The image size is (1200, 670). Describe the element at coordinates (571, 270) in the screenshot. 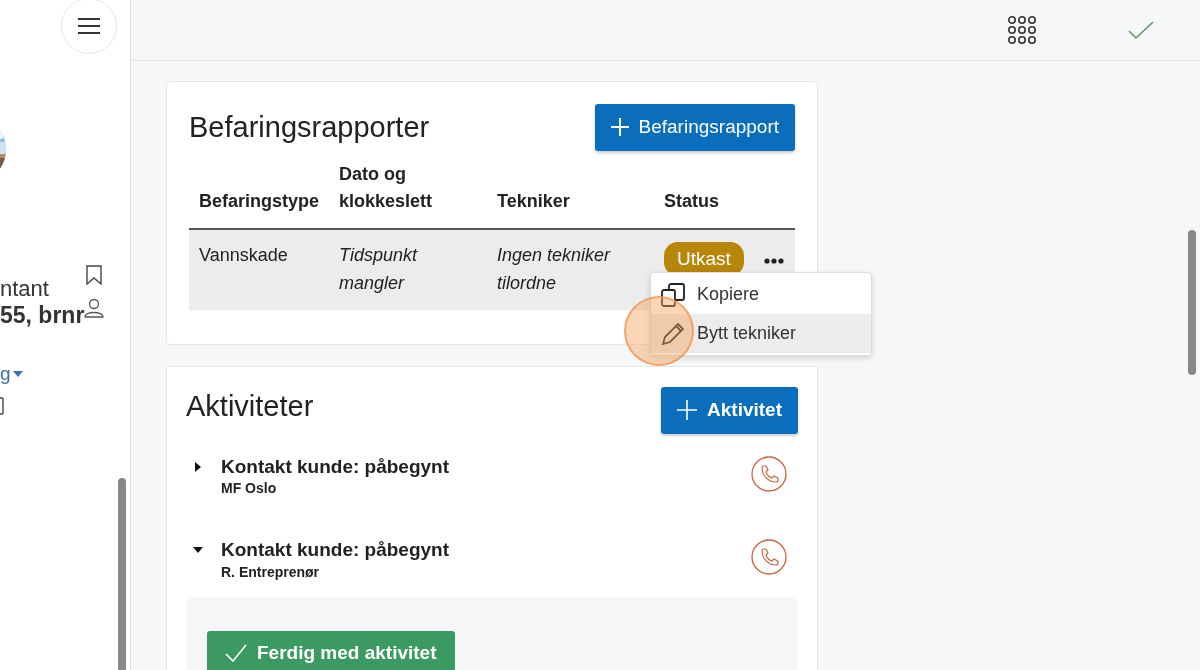

I see `table-cell: Ingen tekniker tilordne` at that location.